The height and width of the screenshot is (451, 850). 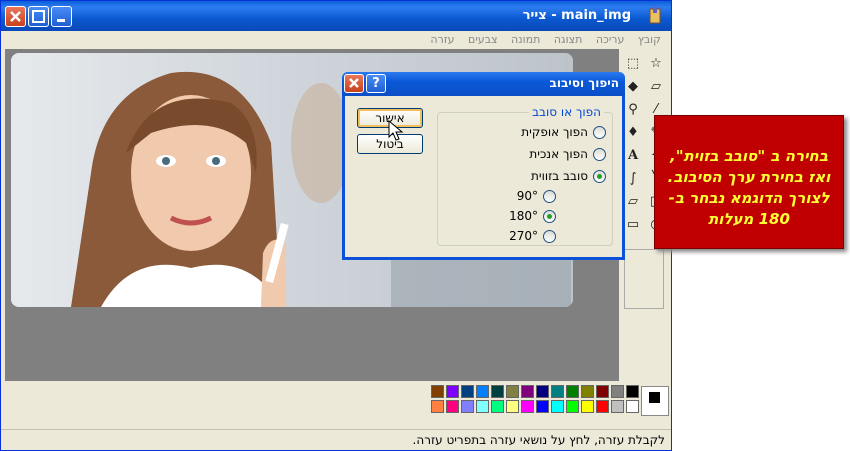 What do you see at coordinates (749, 198) in the screenshot?
I see `callout-line: לצורך הדוגמא נבחר ב-` at bounding box center [749, 198].